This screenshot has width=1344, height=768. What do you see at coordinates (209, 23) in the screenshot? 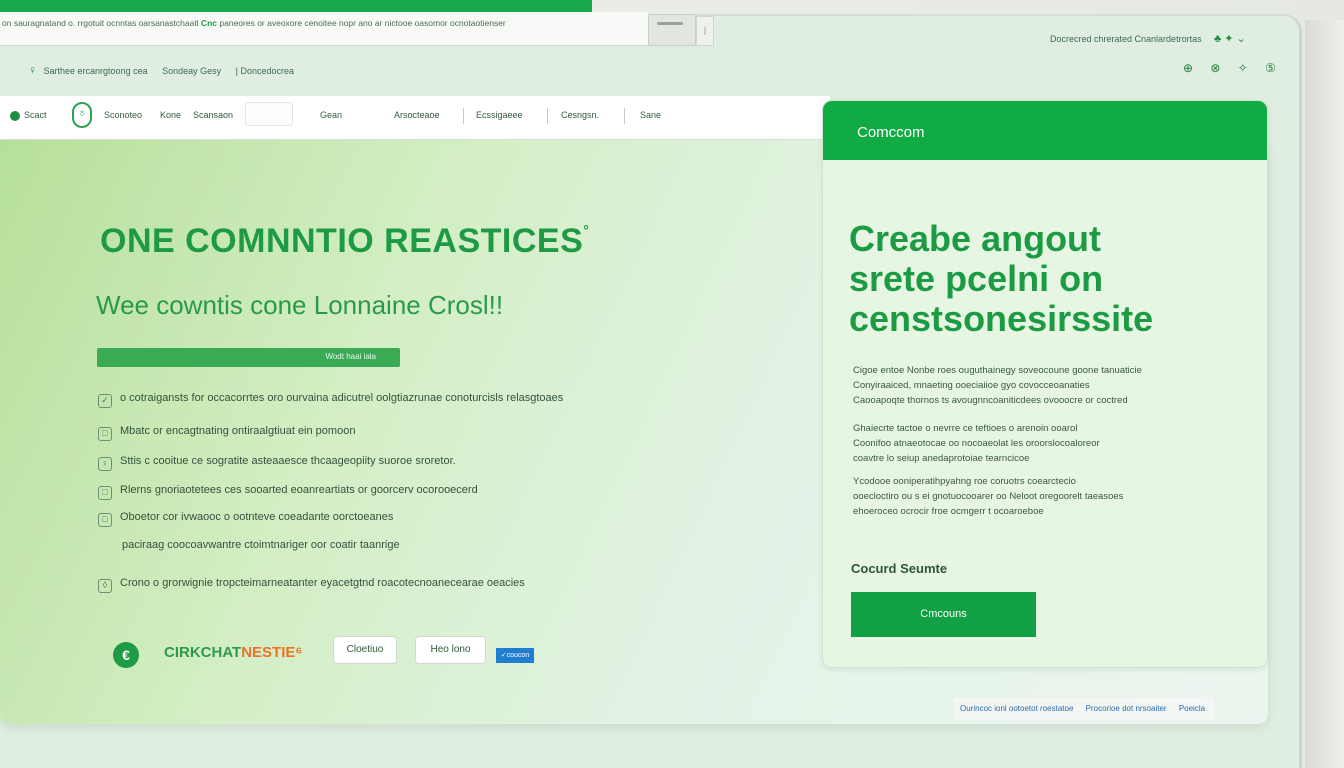
I see `address-highlight: Cnc` at bounding box center [209, 23].